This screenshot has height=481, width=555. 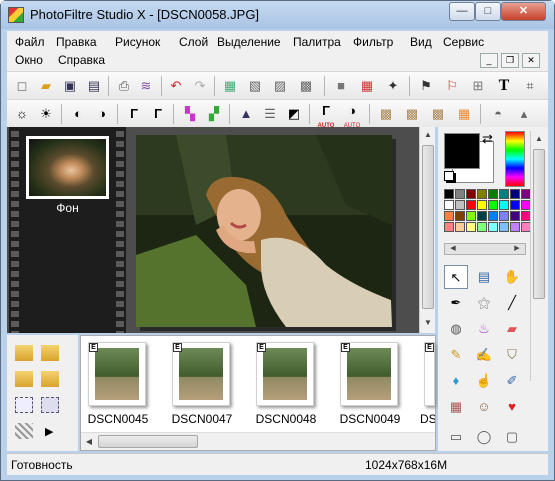 I want to click on select-all-icon, so click(x=24, y=405).